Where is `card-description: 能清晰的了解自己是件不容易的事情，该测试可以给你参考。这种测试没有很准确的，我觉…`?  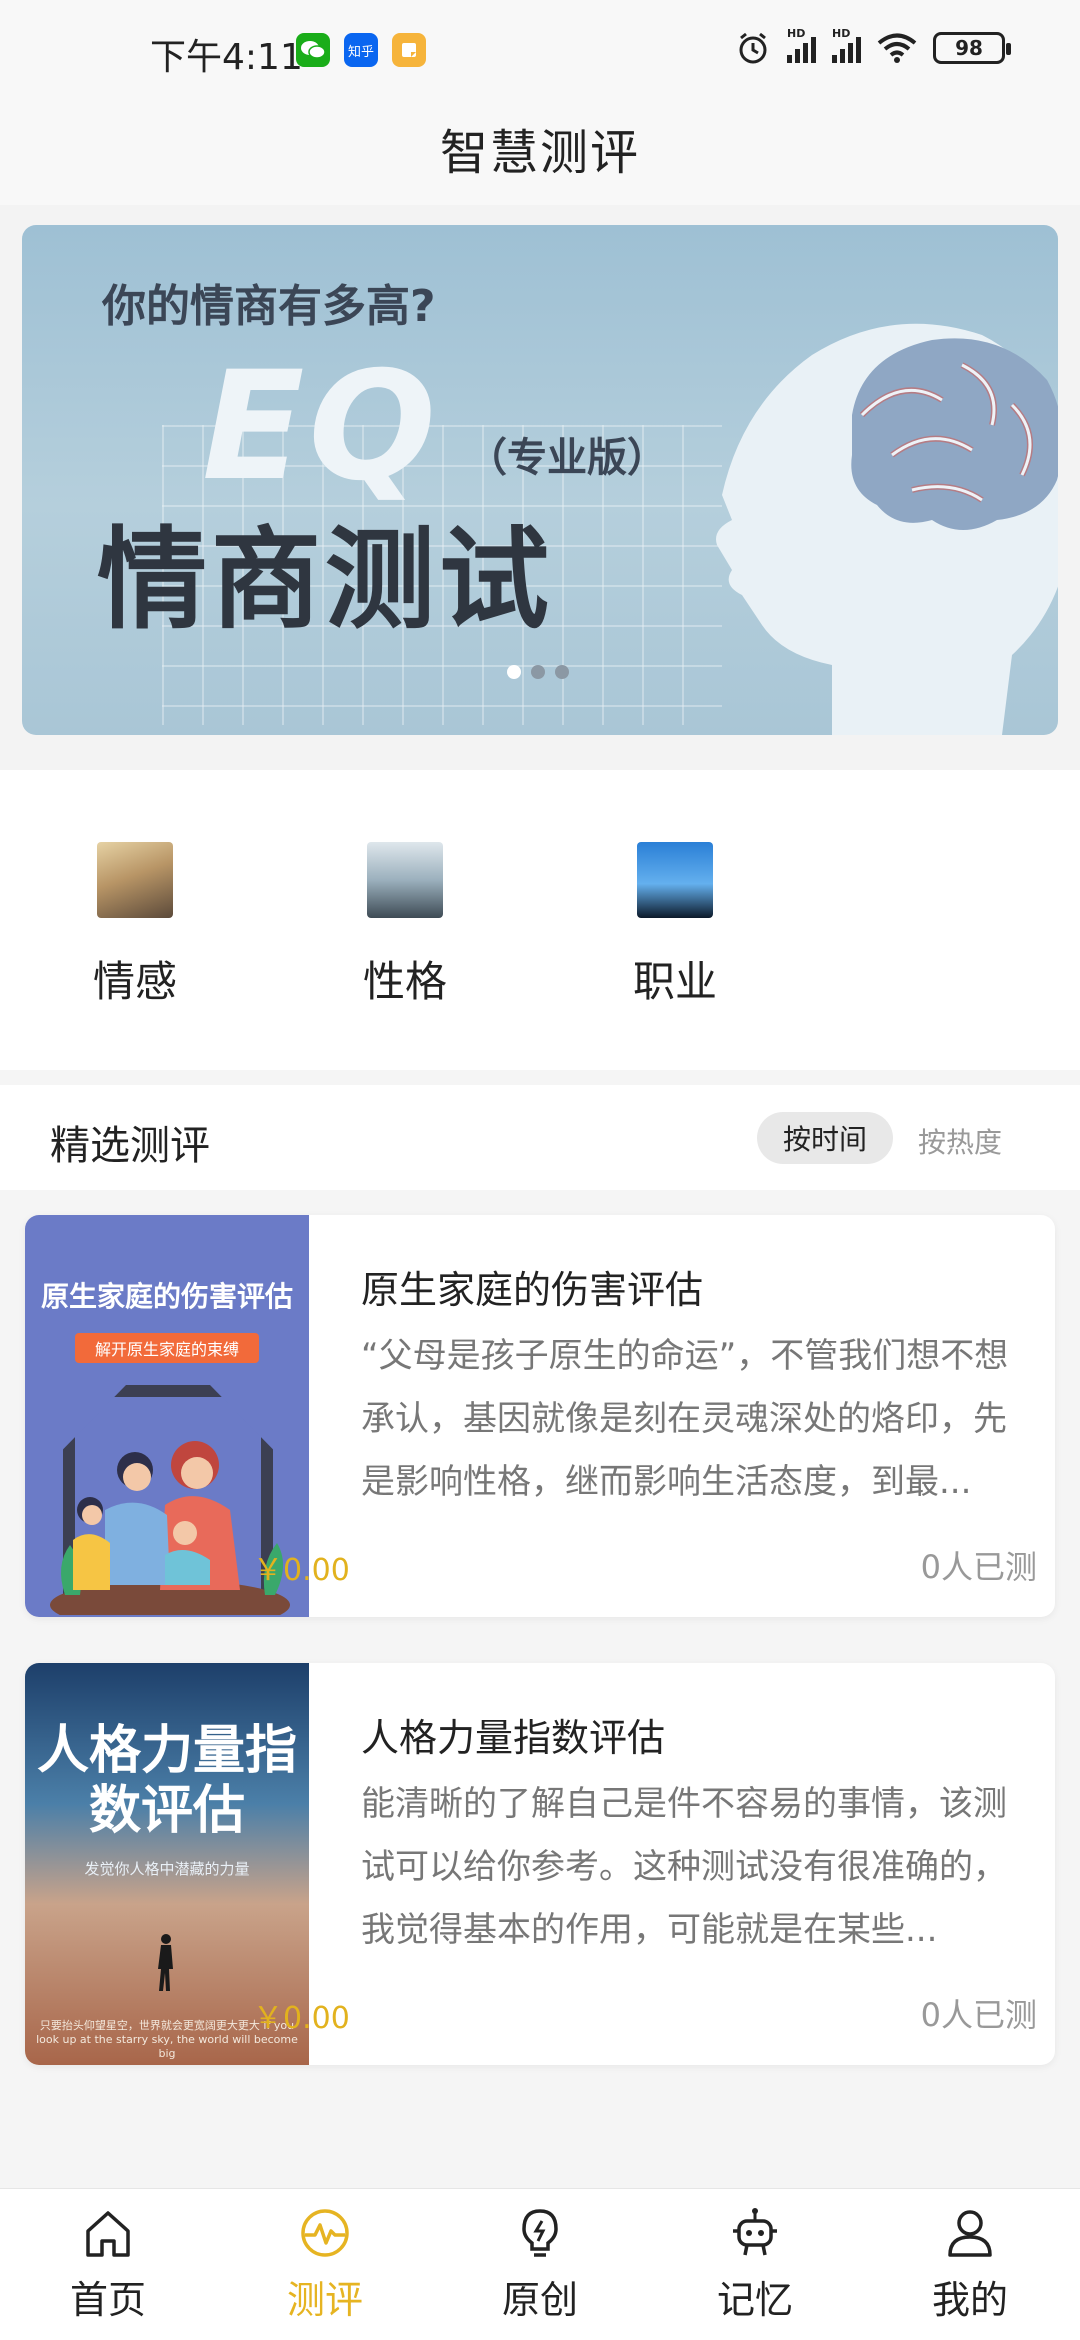
card-description: 能清晰的了解自己是件不容易的事情，该测试可以给你参考。这种测试没有很准确的，我觉… is located at coordinates (696, 1868).